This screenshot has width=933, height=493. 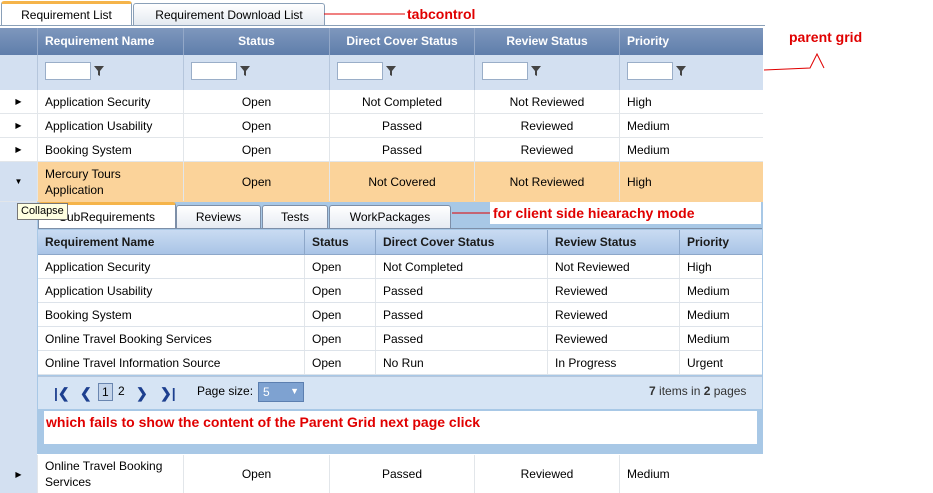 I want to click on items-mid: items in, so click(x=679, y=391).